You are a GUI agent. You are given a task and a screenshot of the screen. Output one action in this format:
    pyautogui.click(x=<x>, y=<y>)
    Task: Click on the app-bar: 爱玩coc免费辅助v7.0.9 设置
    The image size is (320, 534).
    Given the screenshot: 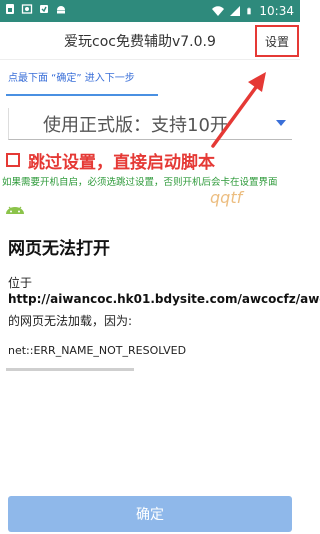 What is the action you would take?
    pyautogui.click(x=150, y=41)
    